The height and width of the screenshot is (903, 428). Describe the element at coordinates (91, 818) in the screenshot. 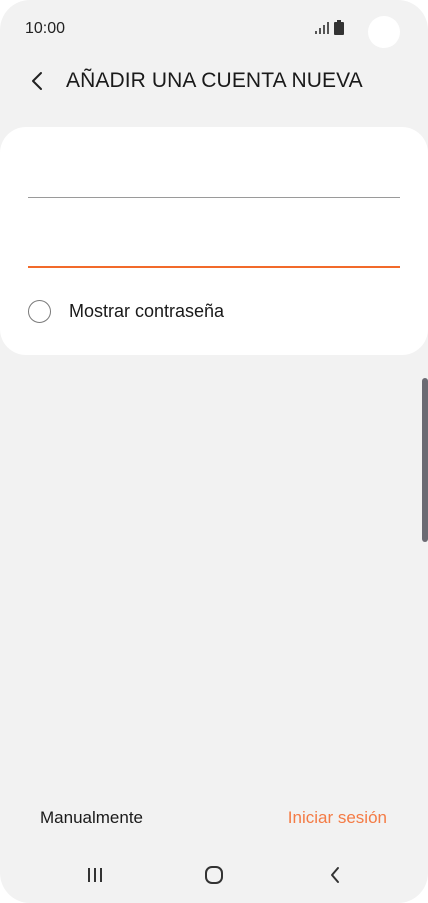

I see `manual-setup-button: Manualmente` at that location.